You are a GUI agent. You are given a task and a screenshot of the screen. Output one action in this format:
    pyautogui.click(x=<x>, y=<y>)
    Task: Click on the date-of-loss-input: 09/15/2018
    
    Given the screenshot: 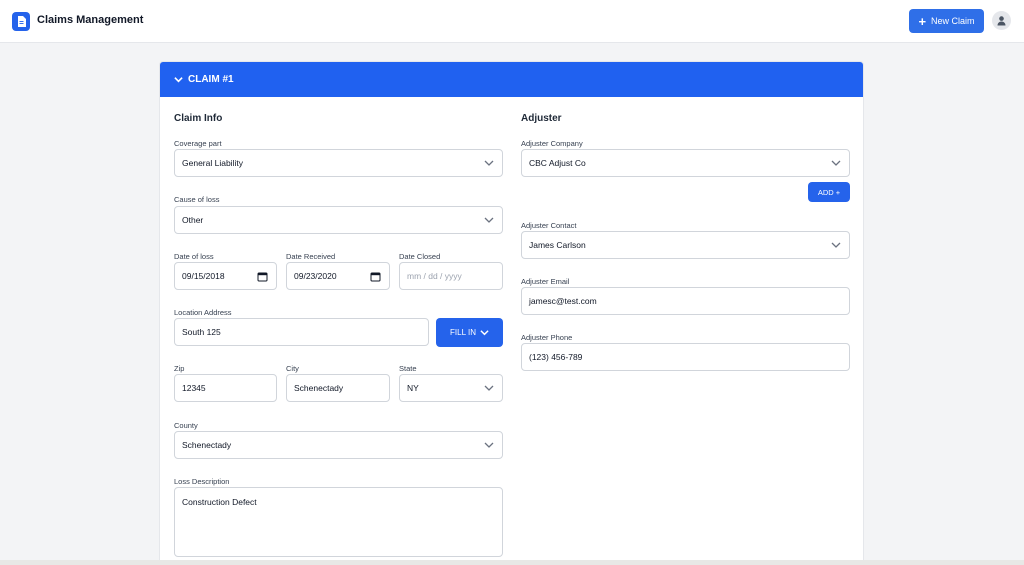 What is the action you would take?
    pyautogui.click(x=225, y=276)
    